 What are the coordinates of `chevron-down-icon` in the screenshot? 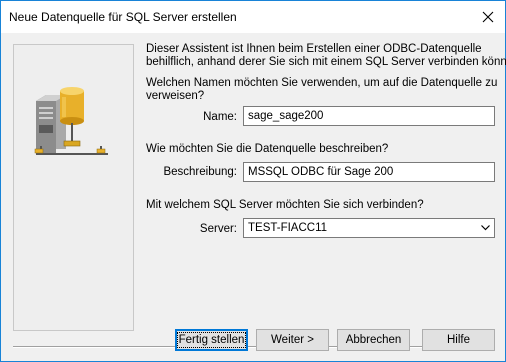 It's located at (485, 228).